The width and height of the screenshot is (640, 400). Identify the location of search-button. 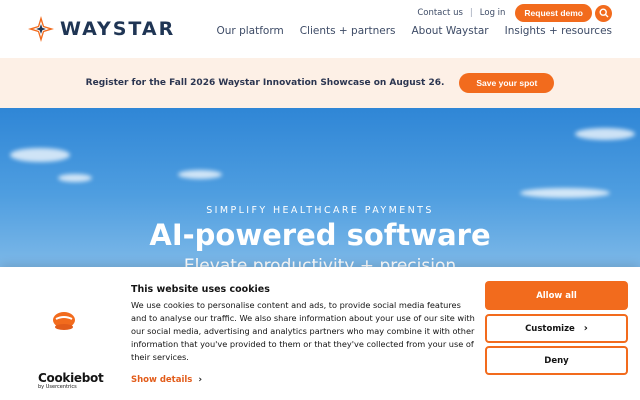
(603, 13).